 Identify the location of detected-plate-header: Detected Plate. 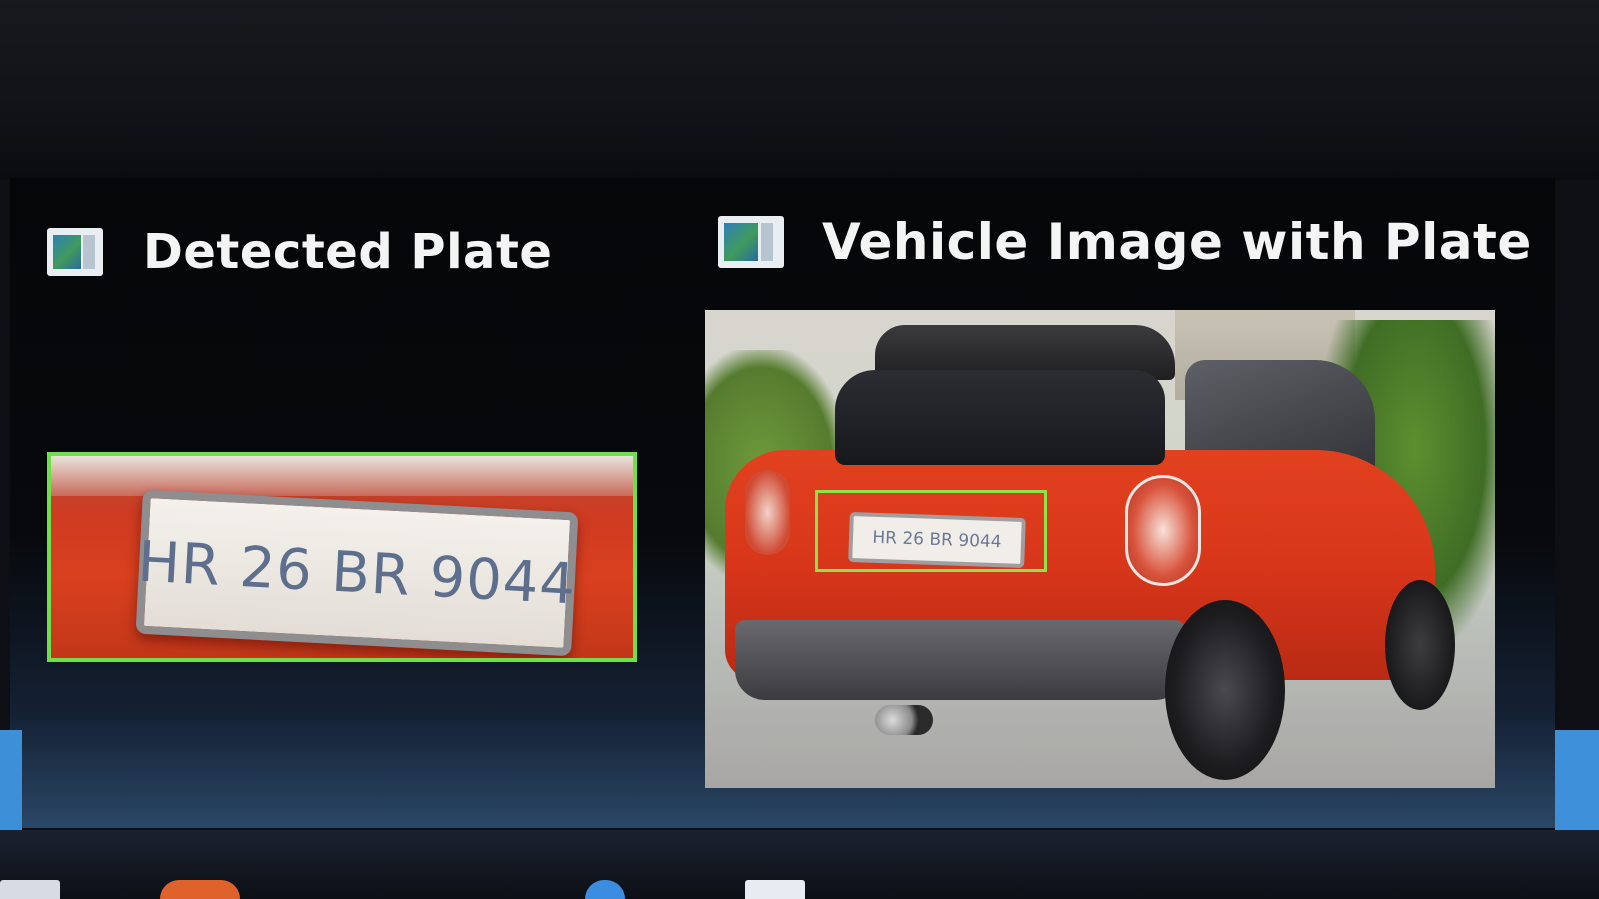
(299, 252).